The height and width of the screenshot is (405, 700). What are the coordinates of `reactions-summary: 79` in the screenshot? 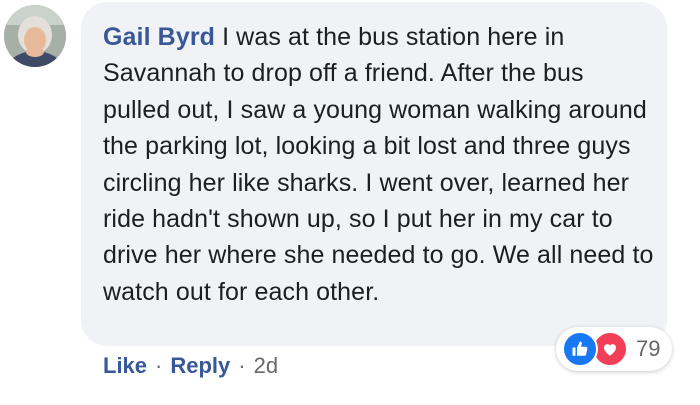 It's located at (614, 349).